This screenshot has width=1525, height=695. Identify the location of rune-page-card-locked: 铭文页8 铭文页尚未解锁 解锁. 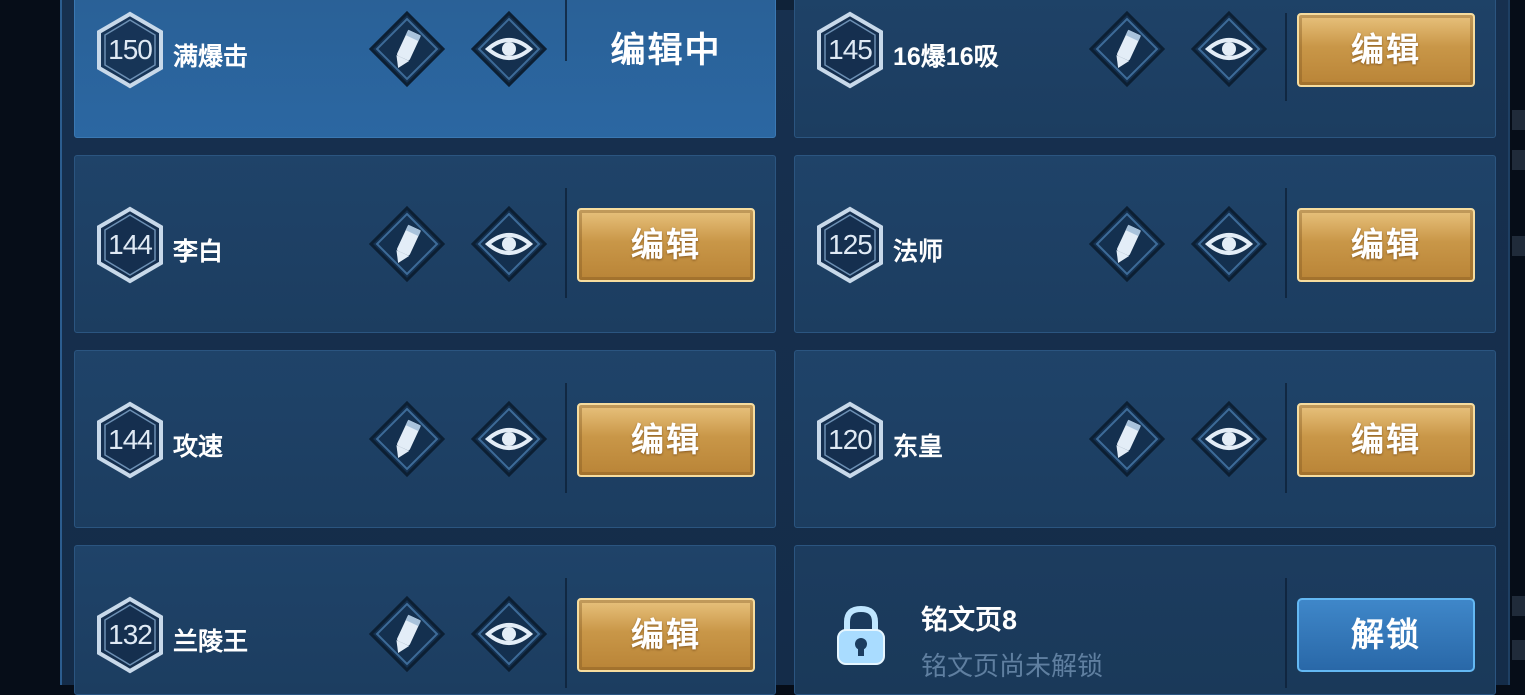
(1145, 620).